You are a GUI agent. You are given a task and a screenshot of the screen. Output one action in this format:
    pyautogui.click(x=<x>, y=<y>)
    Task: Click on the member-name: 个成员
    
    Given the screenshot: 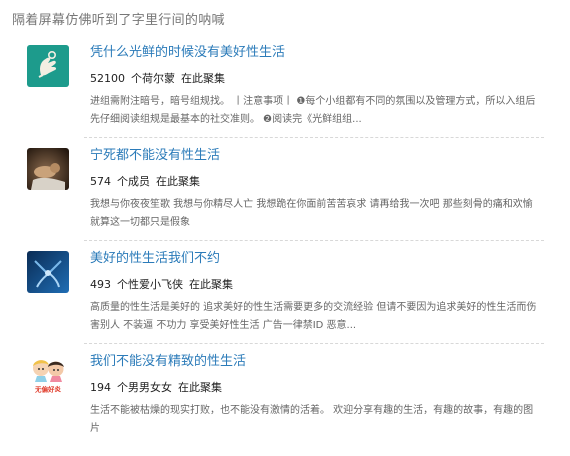 What is the action you would take?
    pyautogui.click(x=133, y=181)
    